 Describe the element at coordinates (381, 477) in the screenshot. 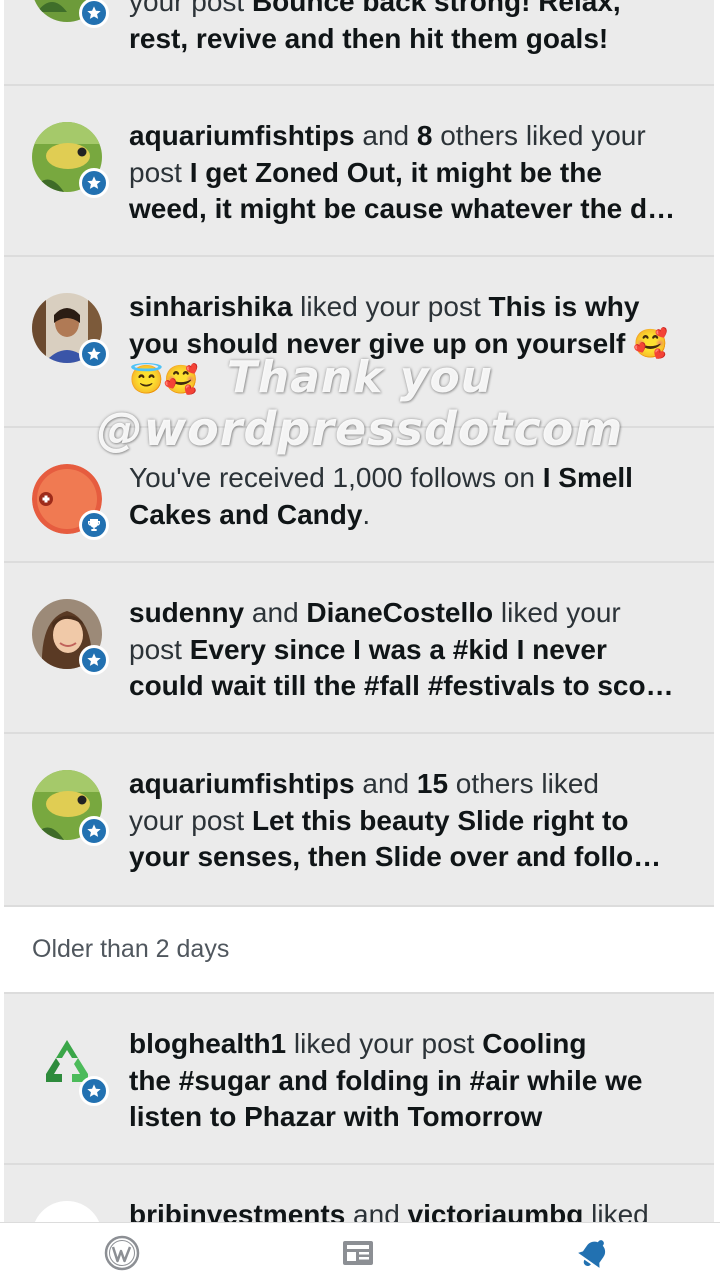

I see `line: You've received 1,000 follows on I Smell` at that location.